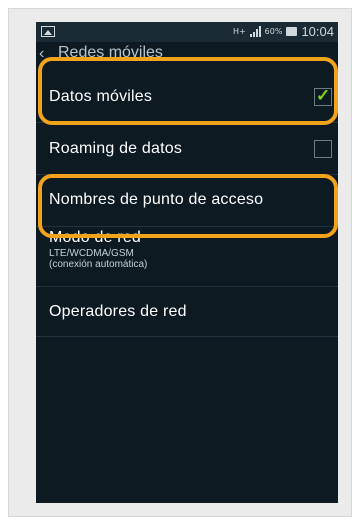  I want to click on setting-label: Operadores de red, so click(118, 311).